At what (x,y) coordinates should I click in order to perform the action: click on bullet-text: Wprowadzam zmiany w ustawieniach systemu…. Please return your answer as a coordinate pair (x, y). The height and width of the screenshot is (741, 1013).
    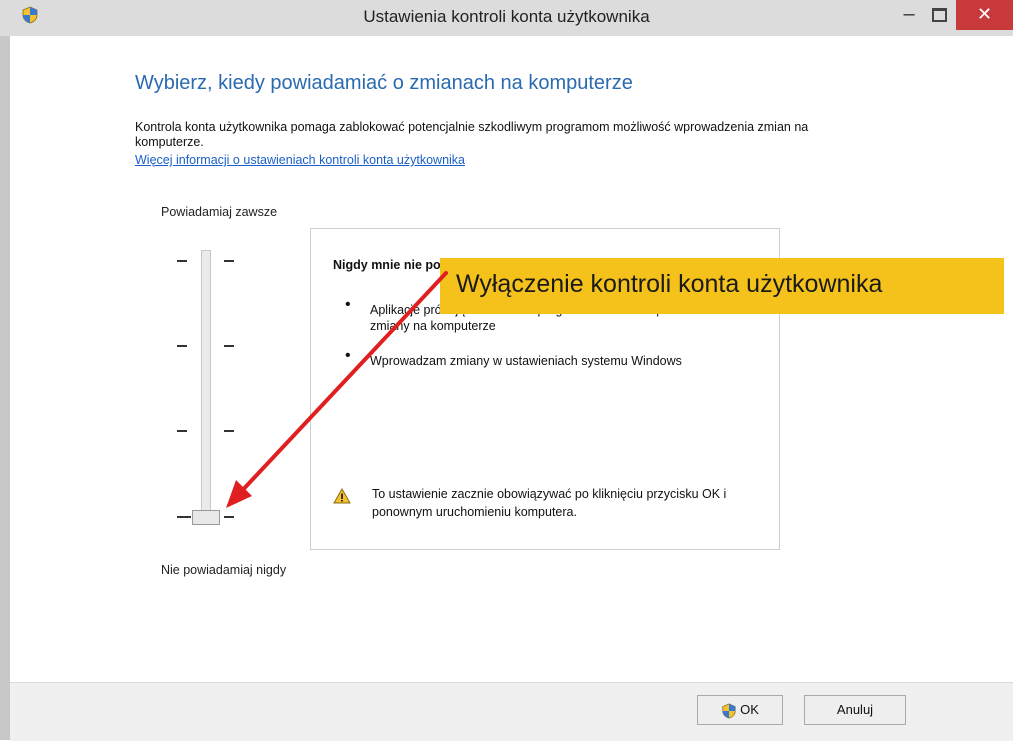
    Looking at the image, I should click on (526, 361).